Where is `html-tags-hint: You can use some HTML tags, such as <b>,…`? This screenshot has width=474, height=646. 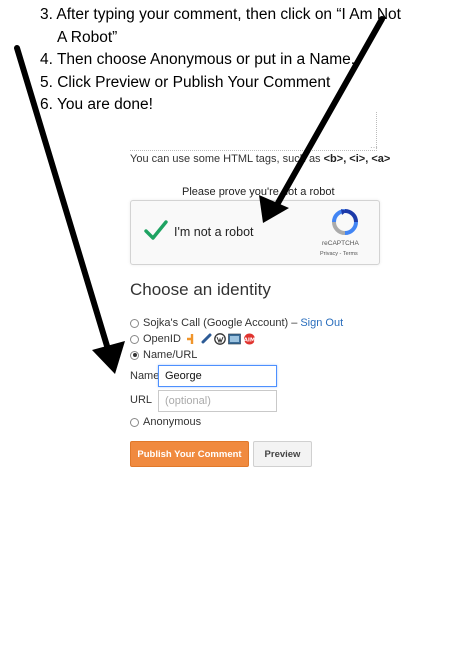 html-tags-hint: You can use some HTML tags, such as <b>,… is located at coordinates (260, 159).